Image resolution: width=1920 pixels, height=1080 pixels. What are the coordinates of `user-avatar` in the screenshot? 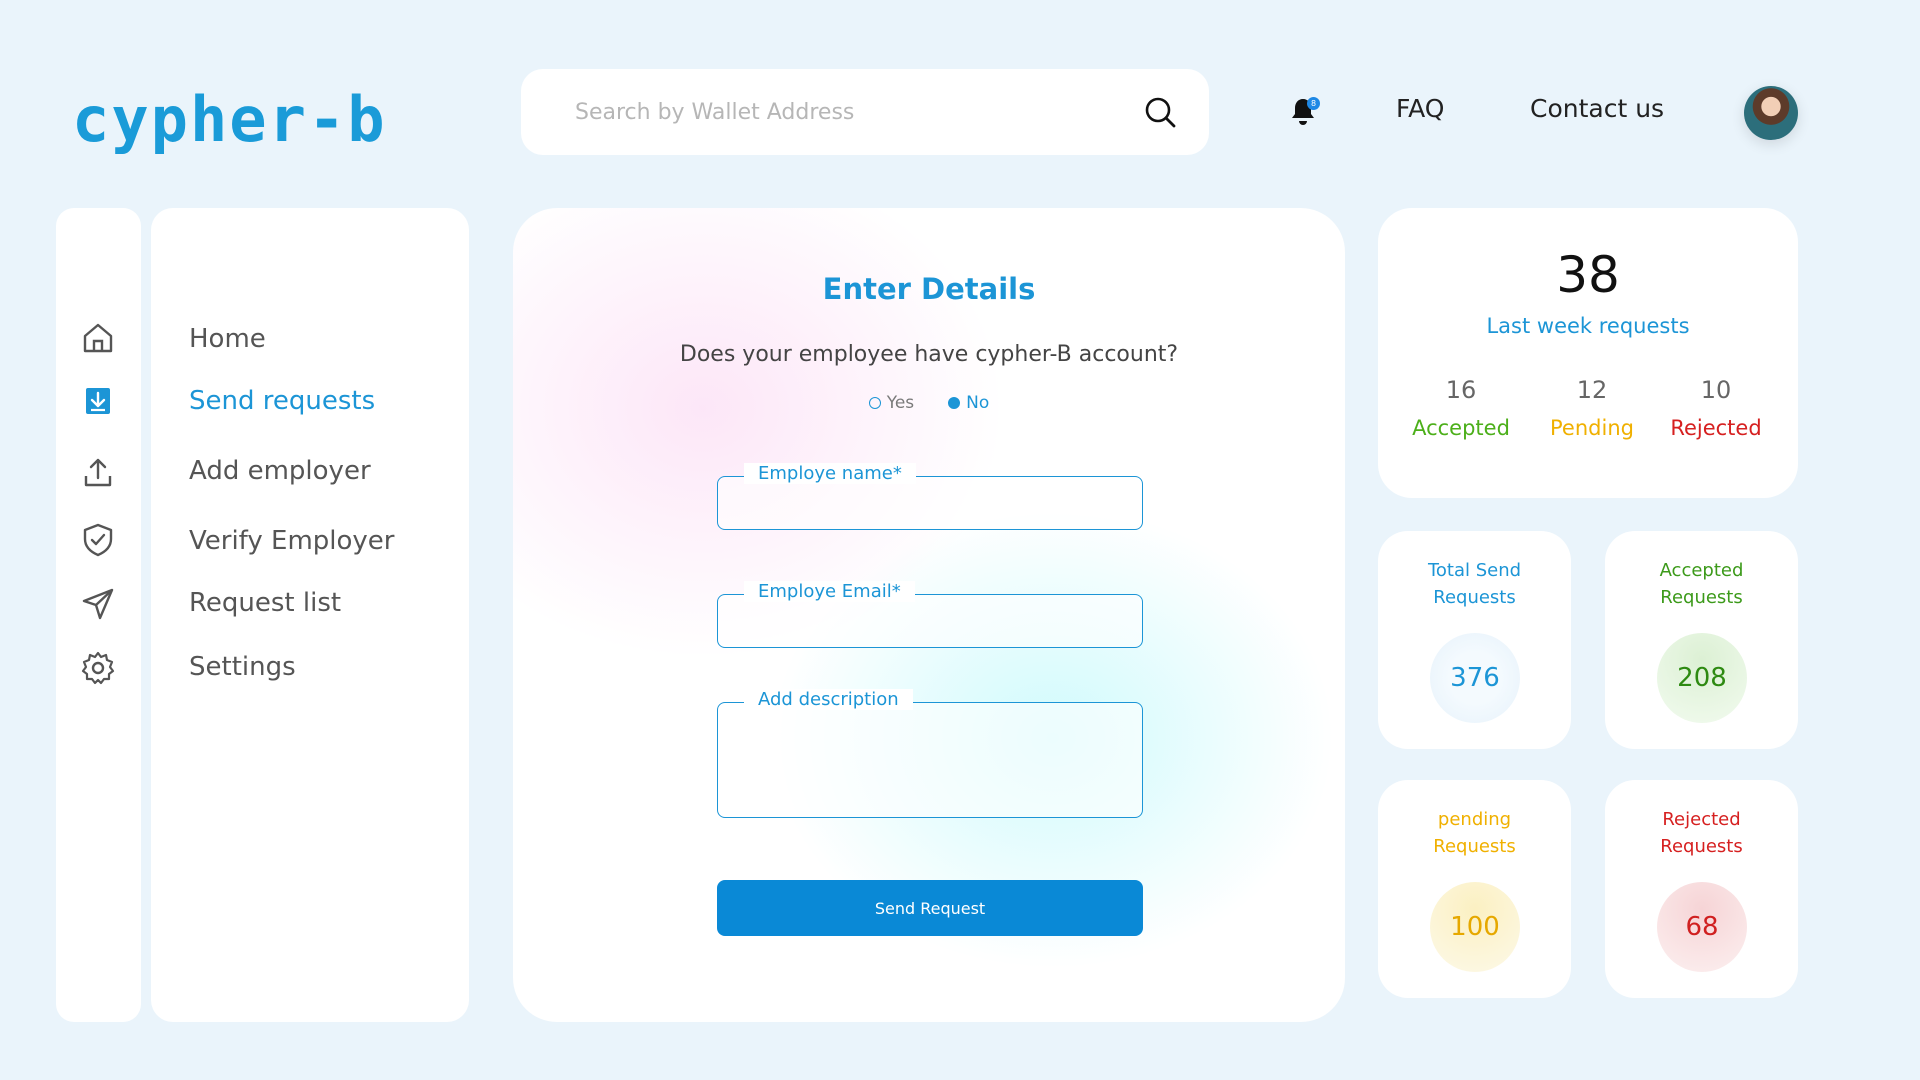 It's located at (1771, 113).